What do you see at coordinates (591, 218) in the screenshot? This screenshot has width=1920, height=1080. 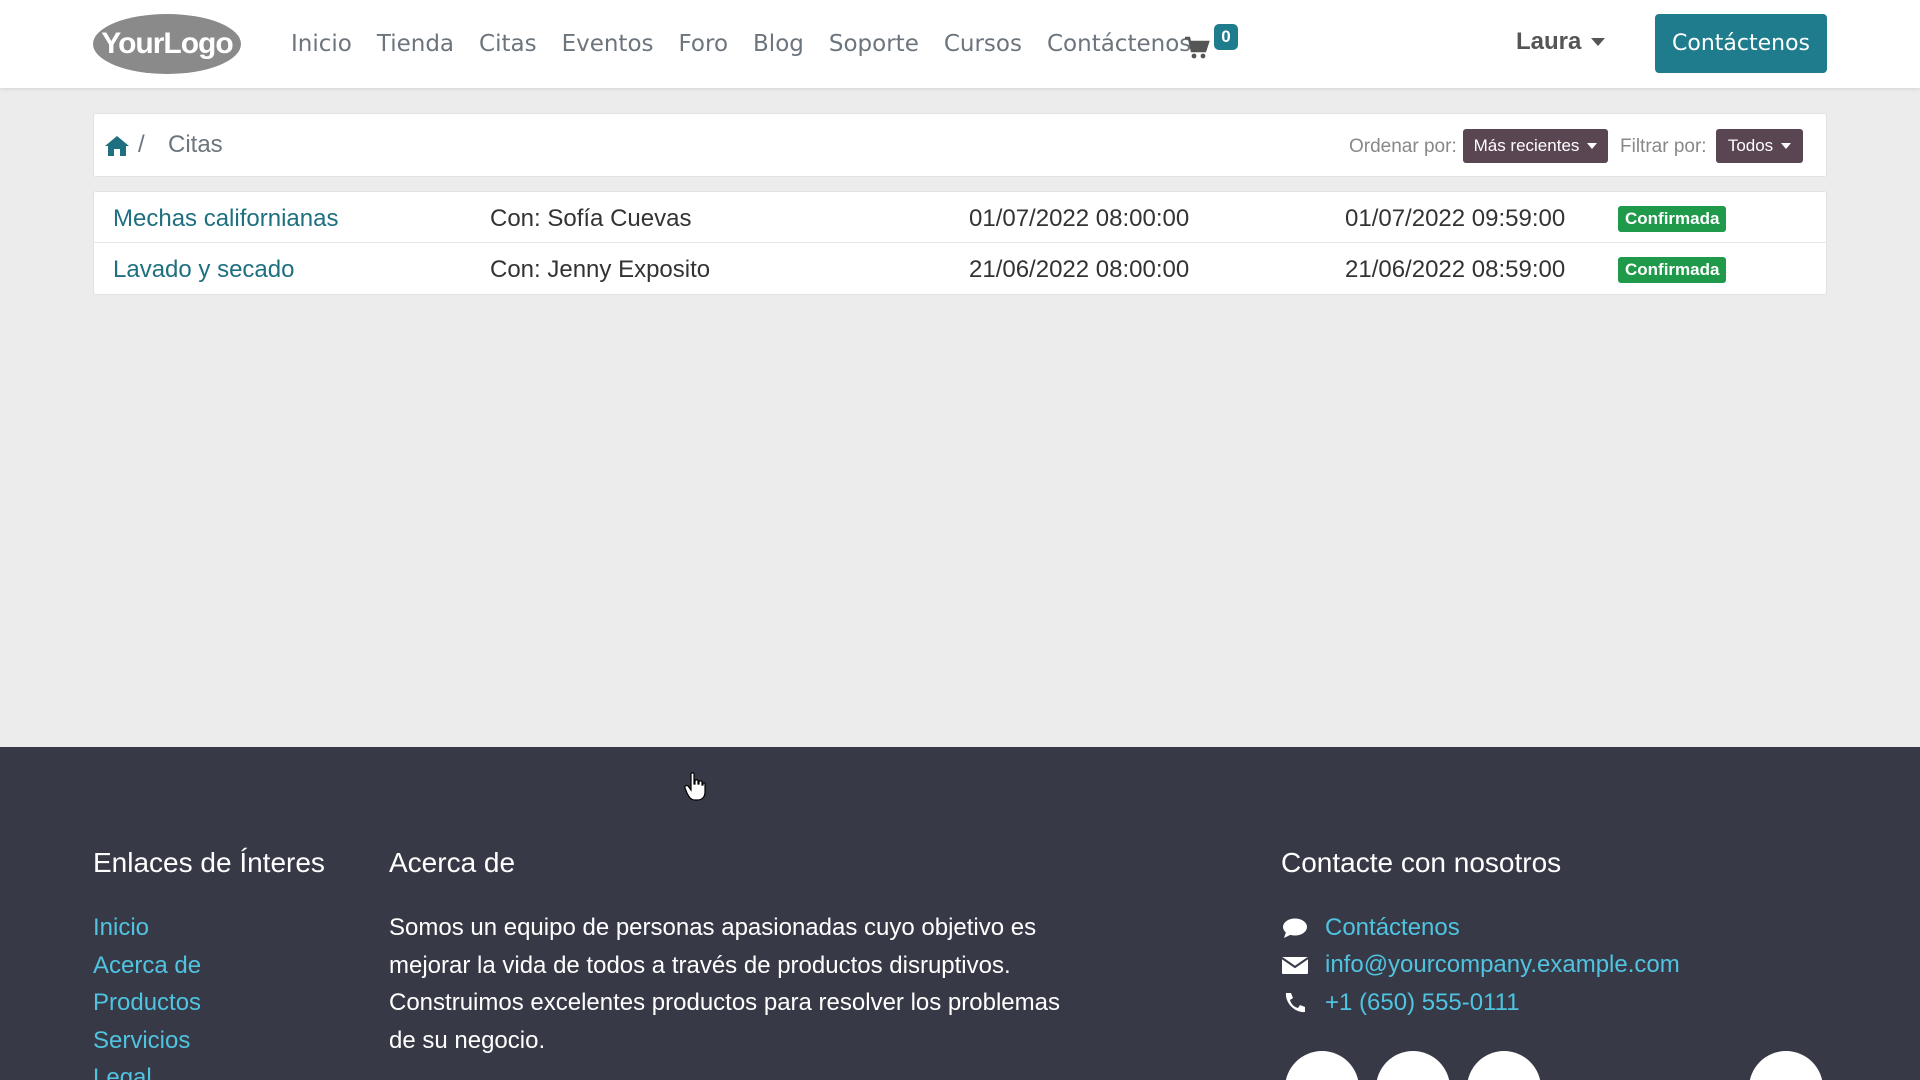 I see `appointment-staff: Con: Sofía Cuevas` at bounding box center [591, 218].